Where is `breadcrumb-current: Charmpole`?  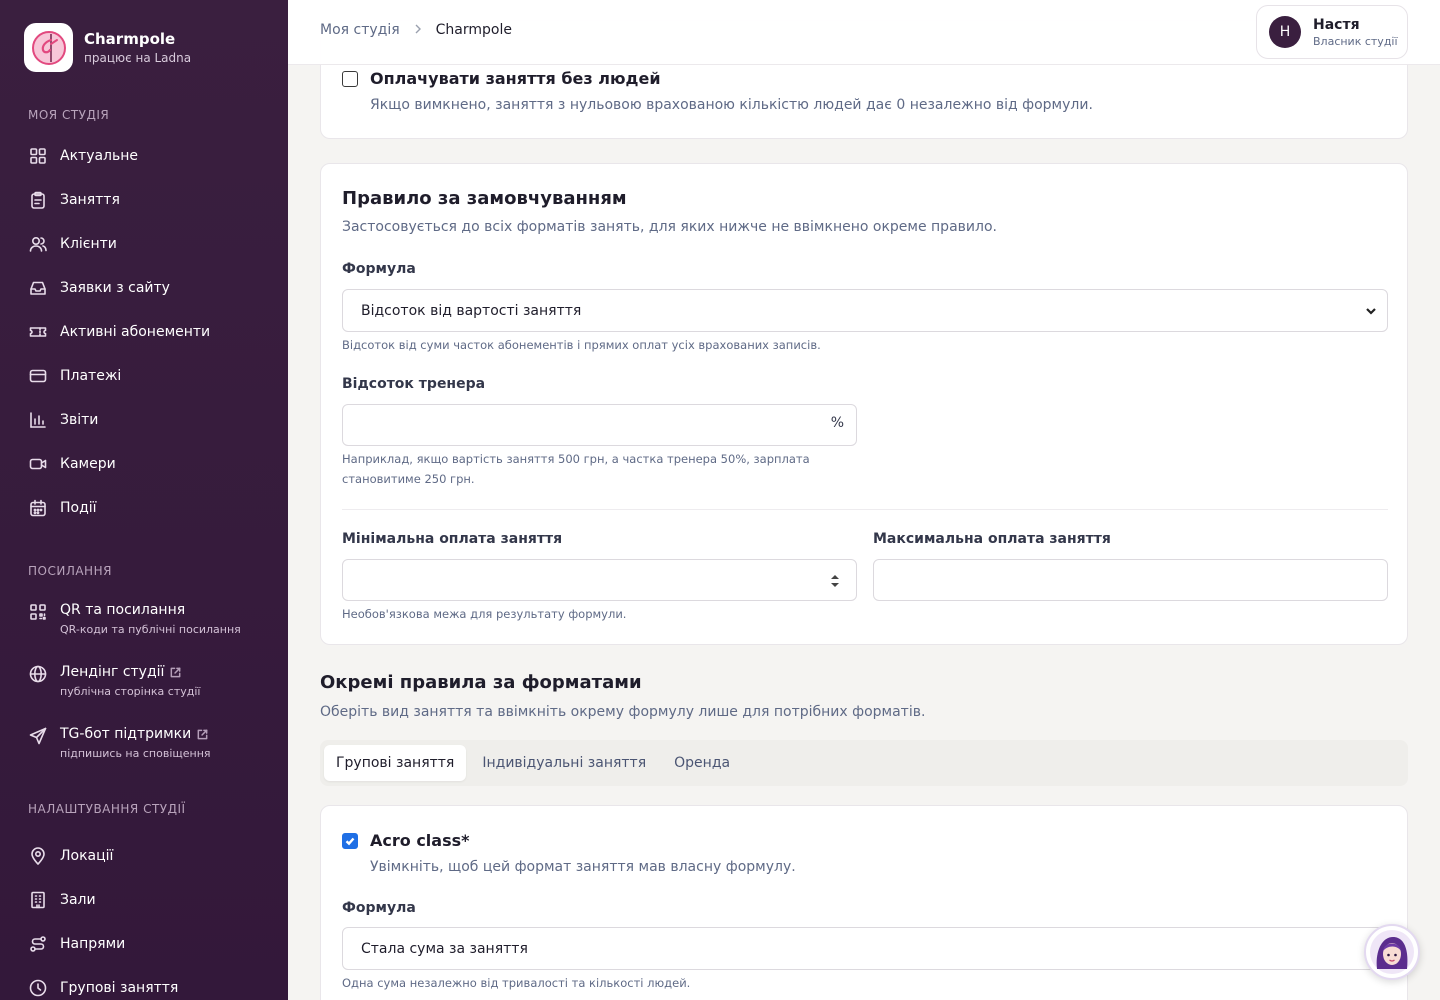 breadcrumb-current: Charmpole is located at coordinates (473, 30).